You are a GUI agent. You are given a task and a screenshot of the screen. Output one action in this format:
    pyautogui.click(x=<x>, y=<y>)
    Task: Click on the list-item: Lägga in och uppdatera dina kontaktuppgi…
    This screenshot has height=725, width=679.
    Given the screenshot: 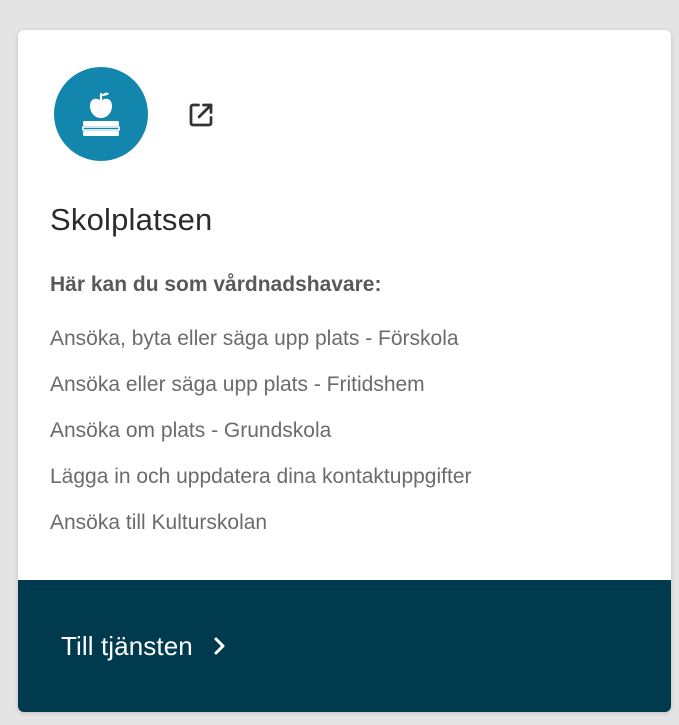 What is the action you would take?
    pyautogui.click(x=261, y=476)
    